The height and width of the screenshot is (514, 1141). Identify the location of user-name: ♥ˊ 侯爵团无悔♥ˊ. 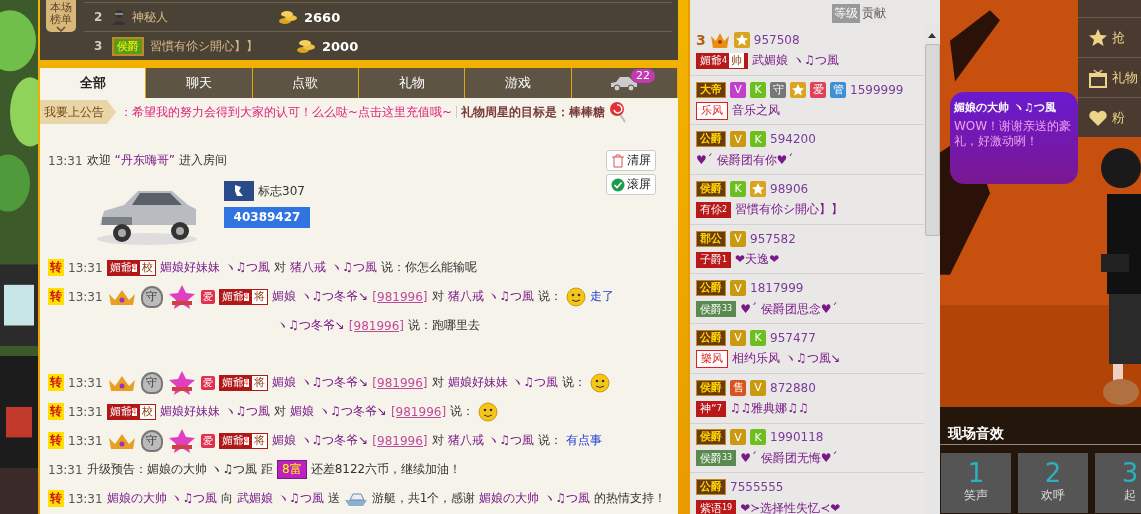
(789, 458).